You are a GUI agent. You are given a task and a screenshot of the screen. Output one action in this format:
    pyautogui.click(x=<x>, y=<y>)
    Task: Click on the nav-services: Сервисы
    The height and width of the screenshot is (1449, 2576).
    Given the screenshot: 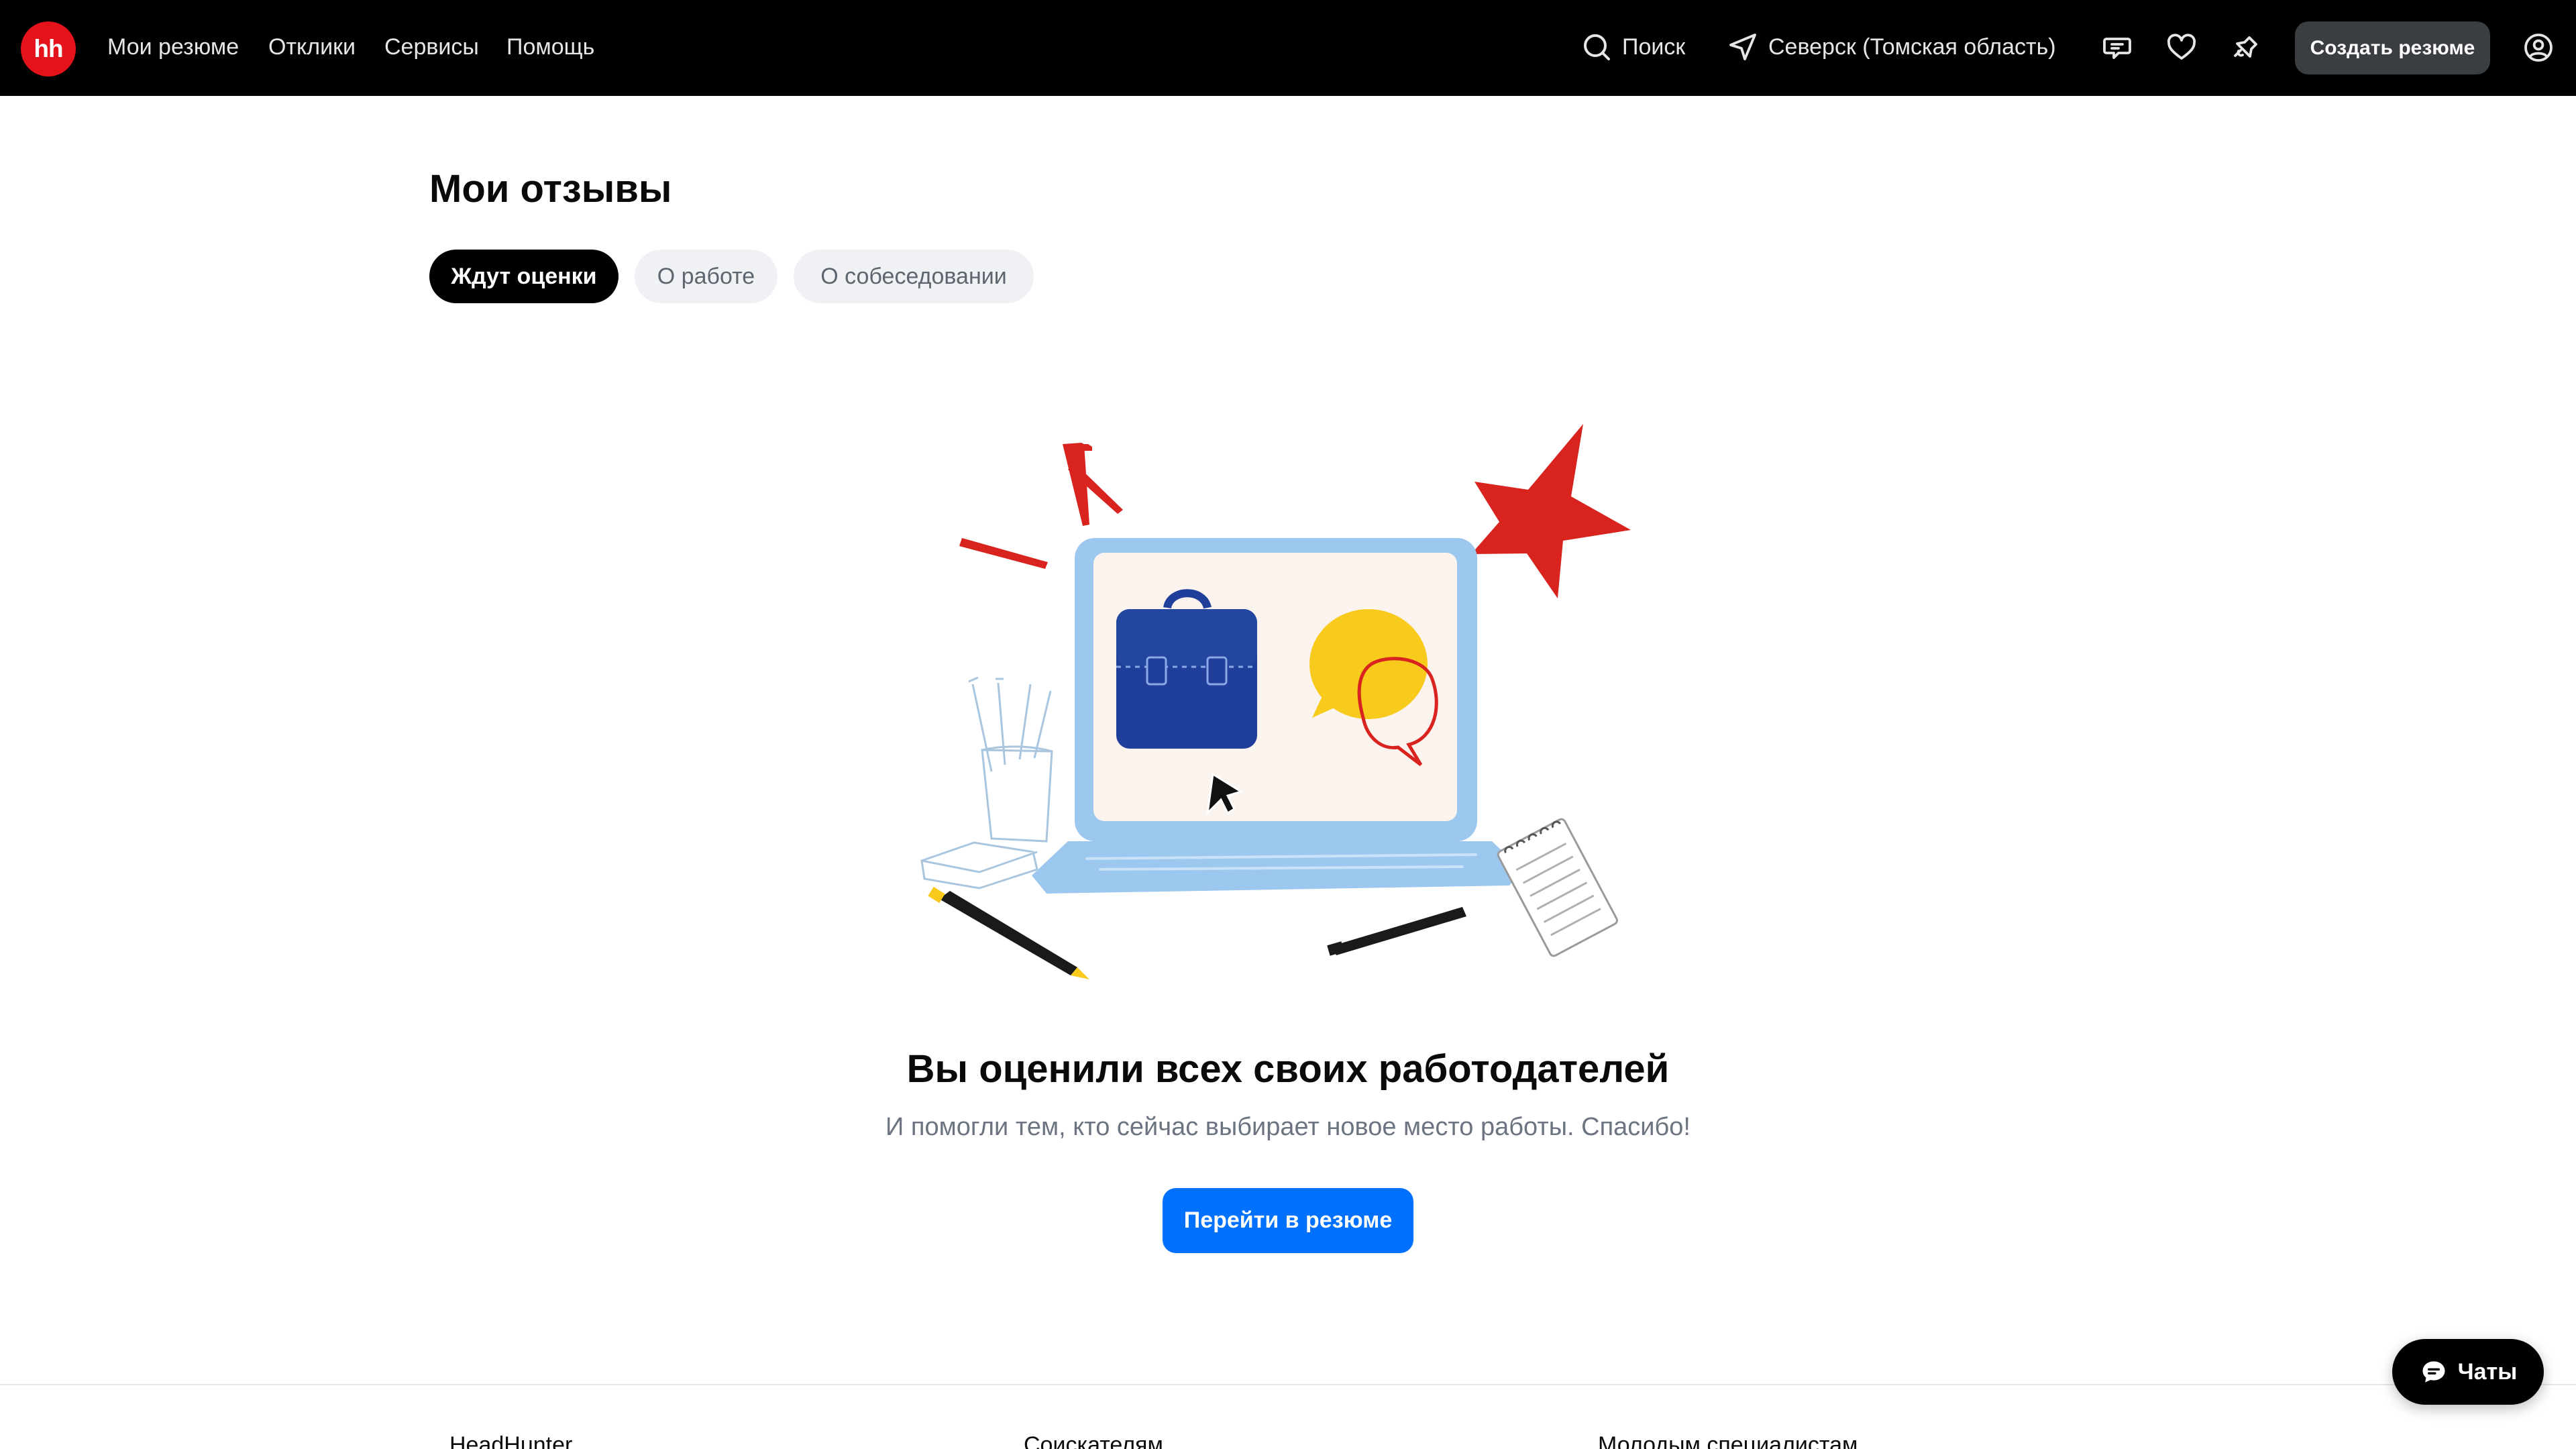 What is the action you would take?
    pyautogui.click(x=431, y=47)
    